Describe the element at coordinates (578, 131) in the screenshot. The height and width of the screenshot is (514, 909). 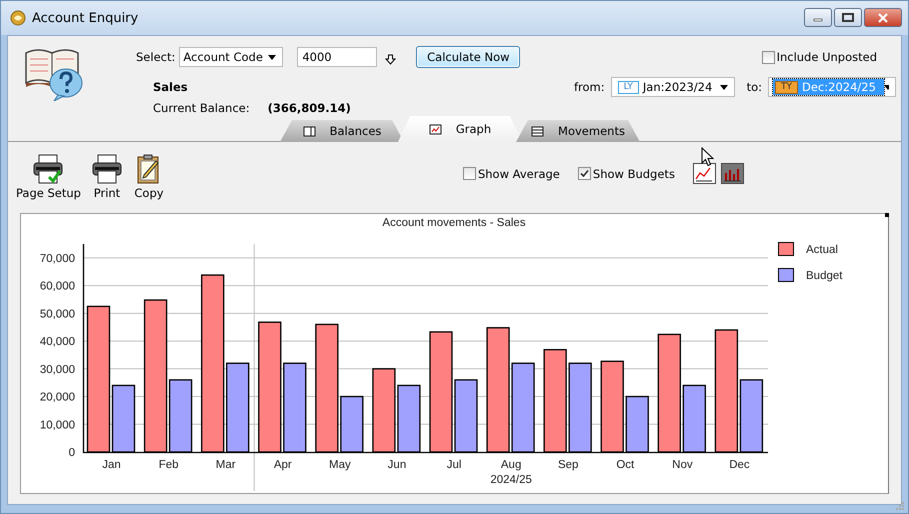
I see `tab: Movements` at that location.